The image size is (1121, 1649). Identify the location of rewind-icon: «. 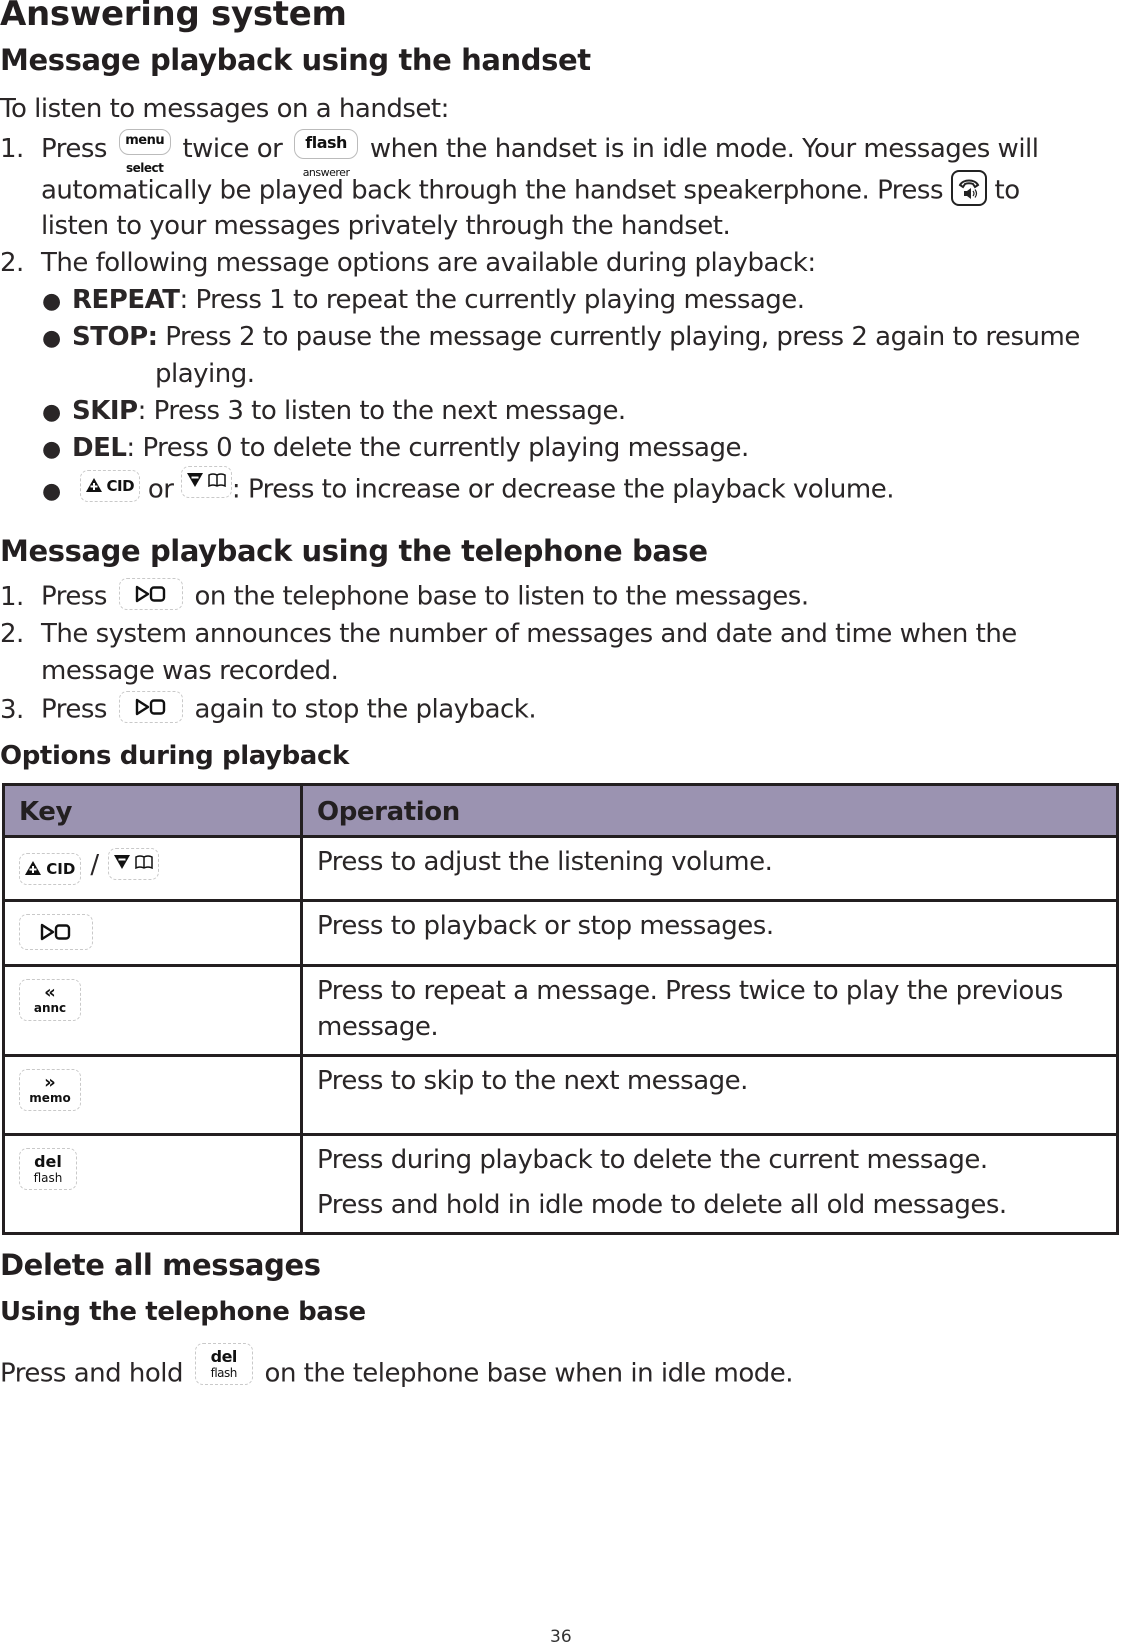
(50, 992).